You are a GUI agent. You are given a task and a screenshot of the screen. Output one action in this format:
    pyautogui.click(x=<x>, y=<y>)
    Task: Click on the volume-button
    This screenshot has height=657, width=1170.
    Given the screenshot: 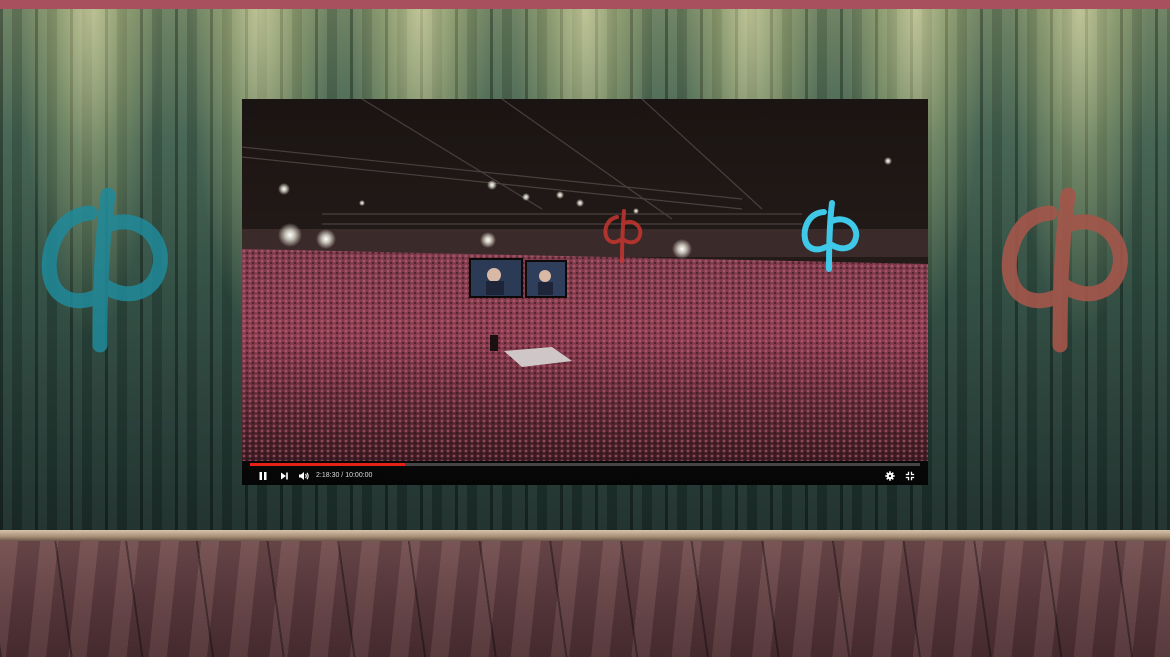 What is the action you would take?
    pyautogui.click(x=304, y=476)
    